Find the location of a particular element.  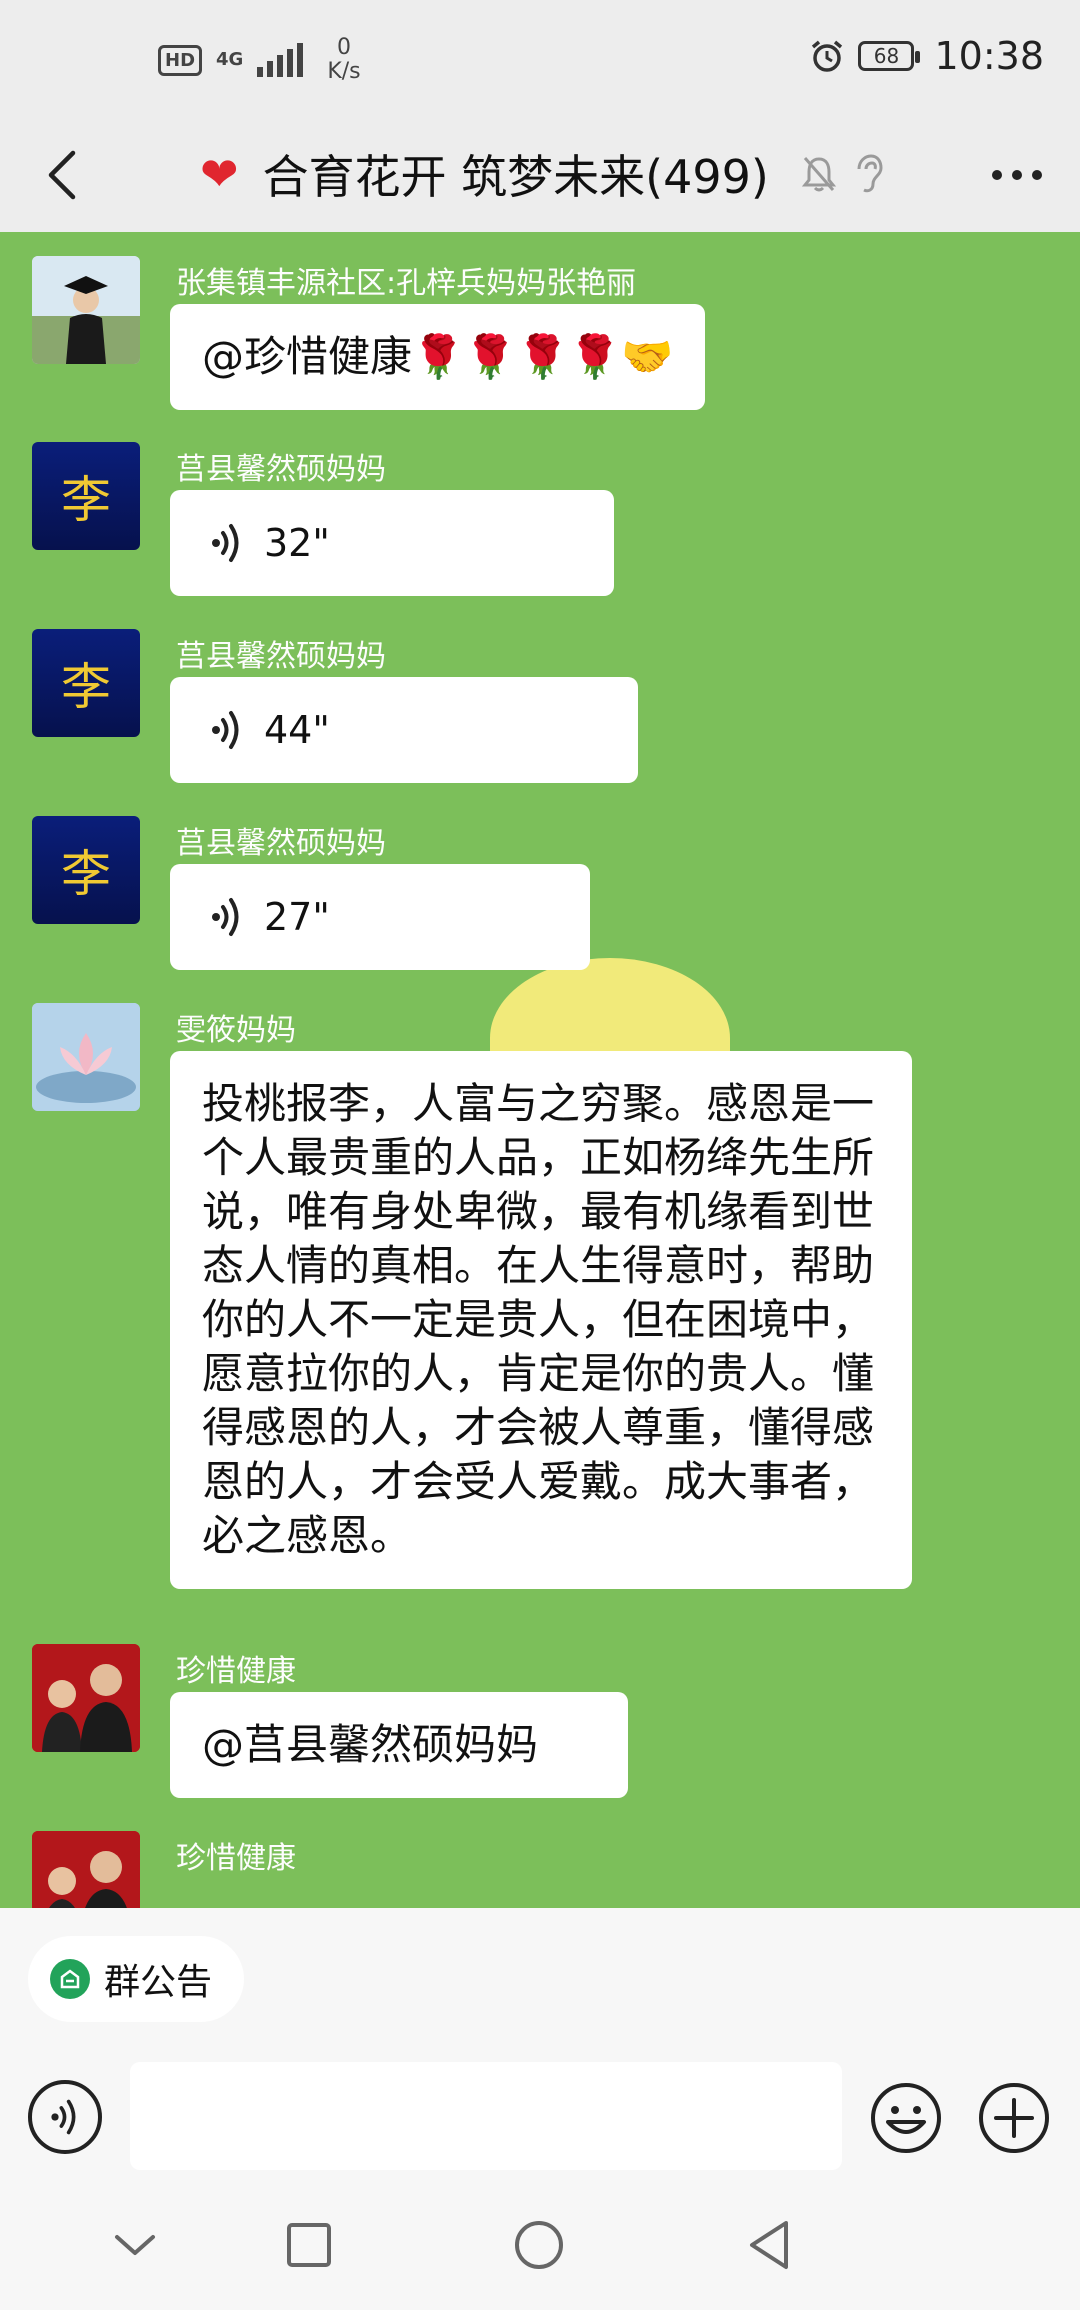

speed-value: 0 is located at coordinates (343, 47).